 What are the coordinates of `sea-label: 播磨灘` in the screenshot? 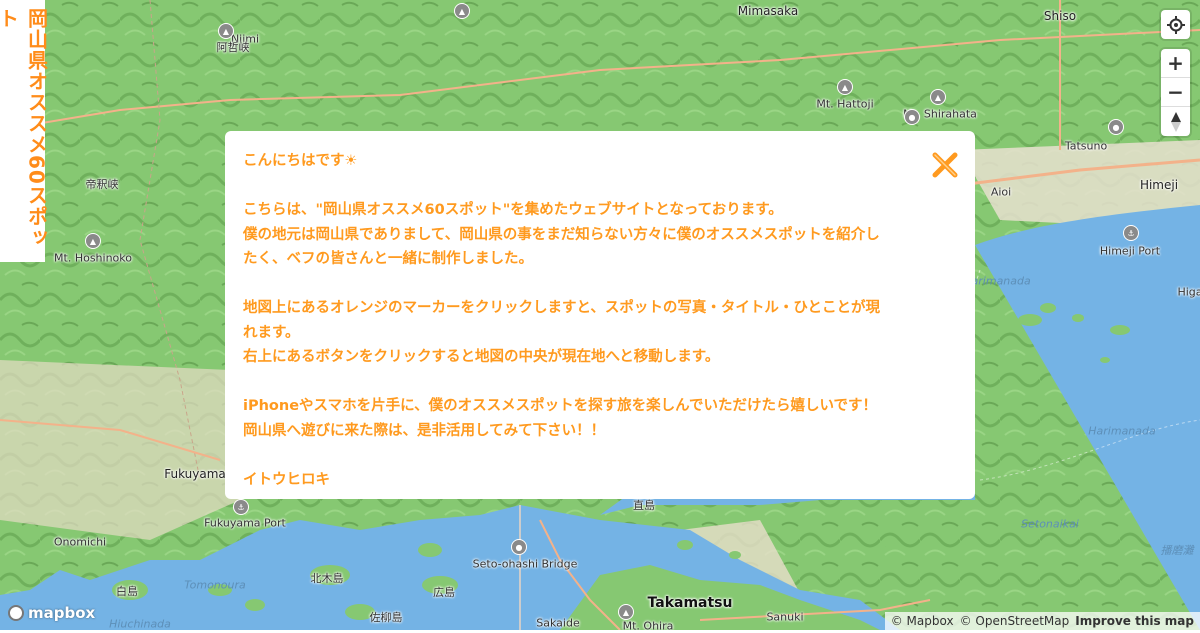 It's located at (1177, 550).